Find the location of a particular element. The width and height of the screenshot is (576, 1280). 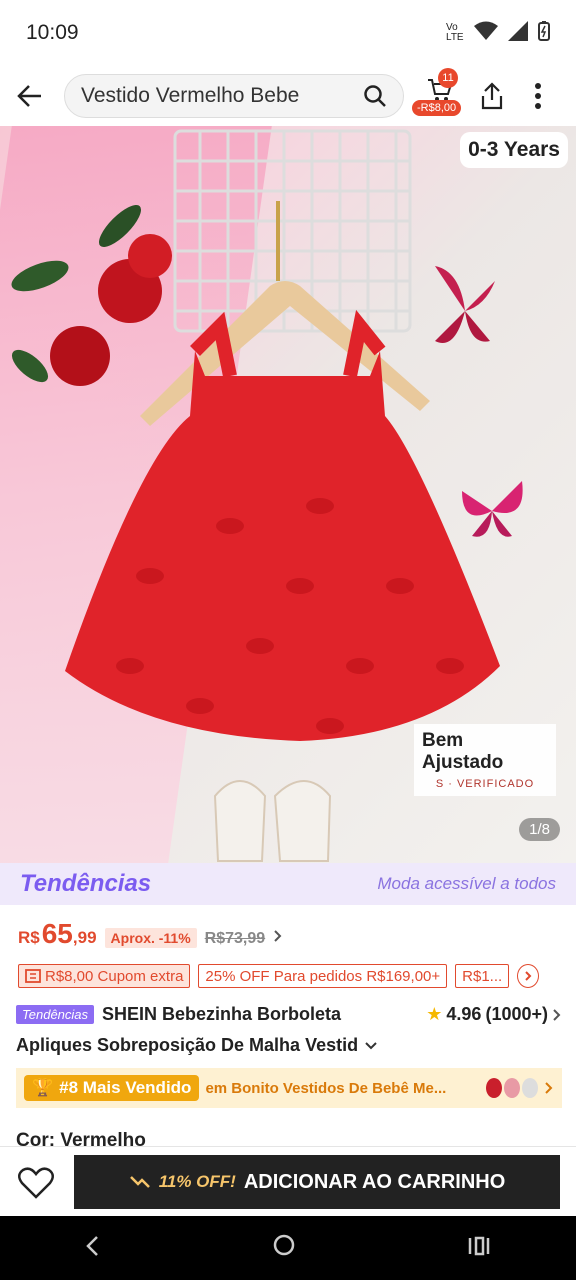

product-thumbnails is located at coordinates (512, 1088).